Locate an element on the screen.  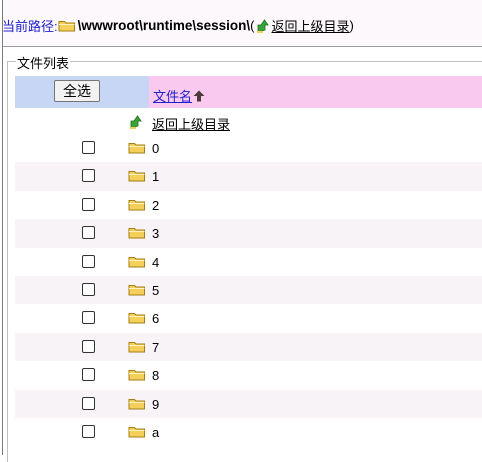
table-row: 1 is located at coordinates (248, 176).